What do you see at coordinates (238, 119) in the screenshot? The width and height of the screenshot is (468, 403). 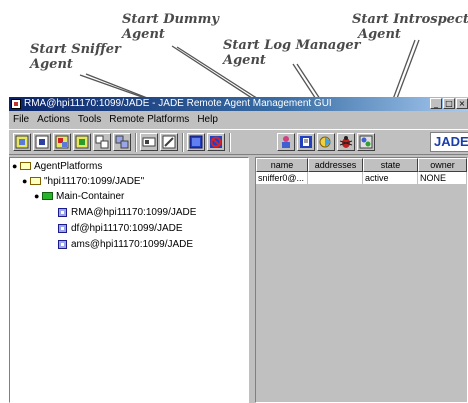 I see `menu-bar: File Actions Tools Remote Platforms Help` at bounding box center [238, 119].